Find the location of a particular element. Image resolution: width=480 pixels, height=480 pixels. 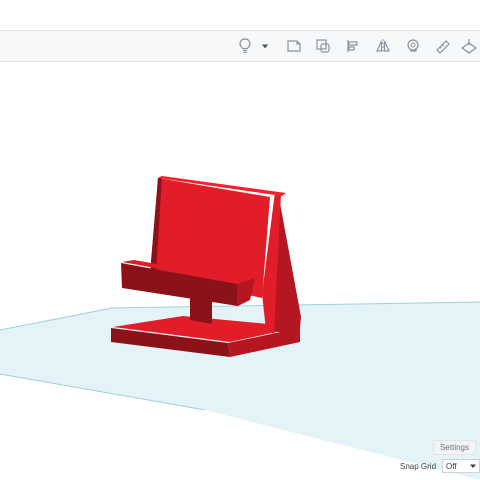

snap-grid-control: Snap Grid Off is located at coordinates (440, 466).